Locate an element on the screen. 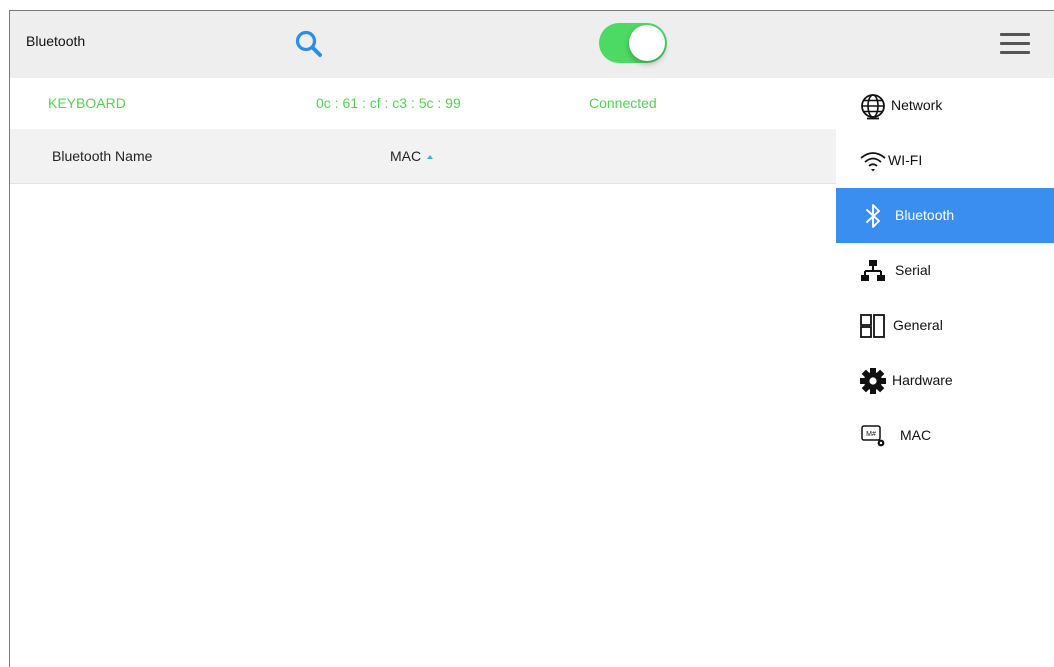  top-bar: Bluetooth is located at coordinates (532, 44).